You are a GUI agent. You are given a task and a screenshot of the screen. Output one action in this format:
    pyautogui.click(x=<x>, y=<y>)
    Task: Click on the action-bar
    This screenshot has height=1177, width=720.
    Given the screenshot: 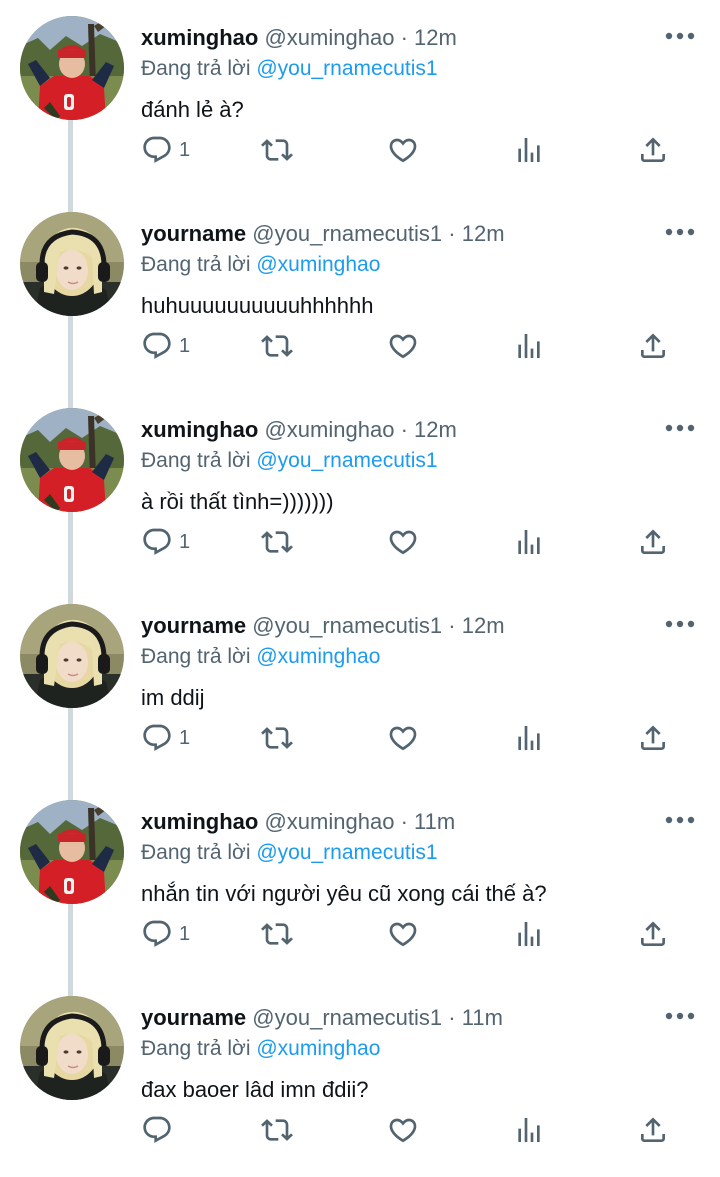 What is the action you would take?
    pyautogui.click(x=411, y=1130)
    